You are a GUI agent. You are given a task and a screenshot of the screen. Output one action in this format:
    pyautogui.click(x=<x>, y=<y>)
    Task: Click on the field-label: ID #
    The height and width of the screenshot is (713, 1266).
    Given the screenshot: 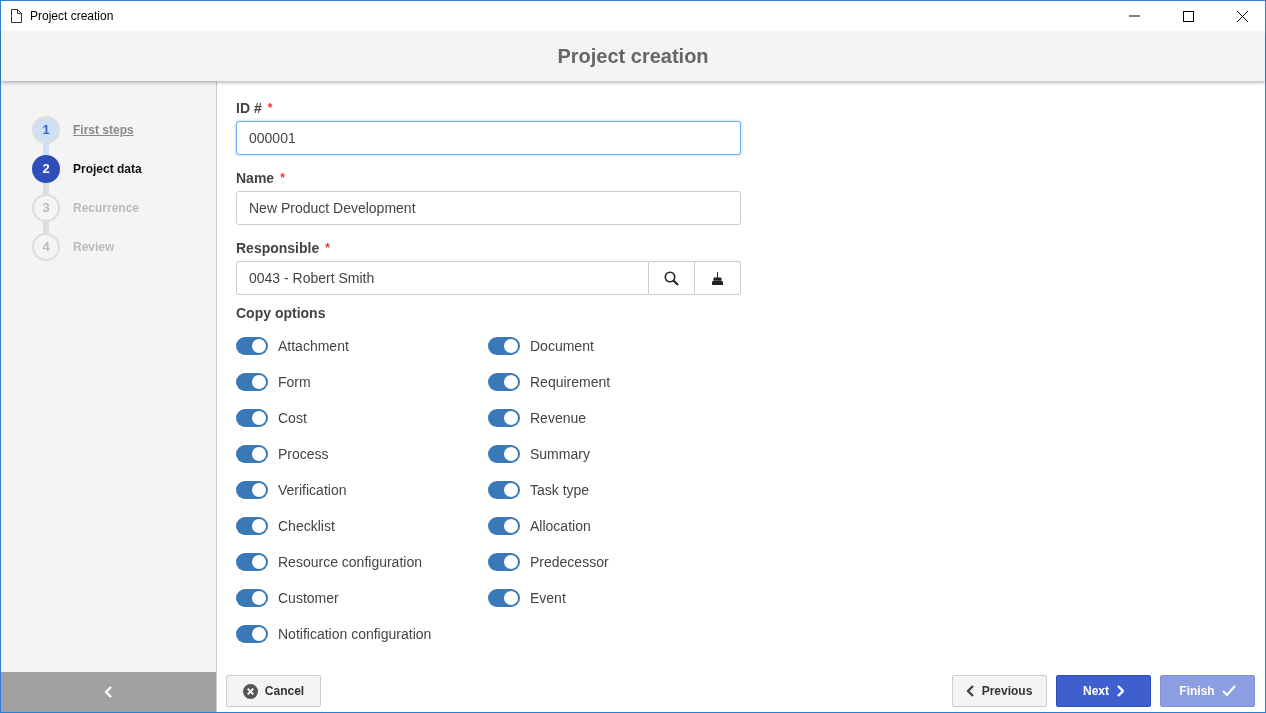 What is the action you would take?
    pyautogui.click(x=249, y=108)
    